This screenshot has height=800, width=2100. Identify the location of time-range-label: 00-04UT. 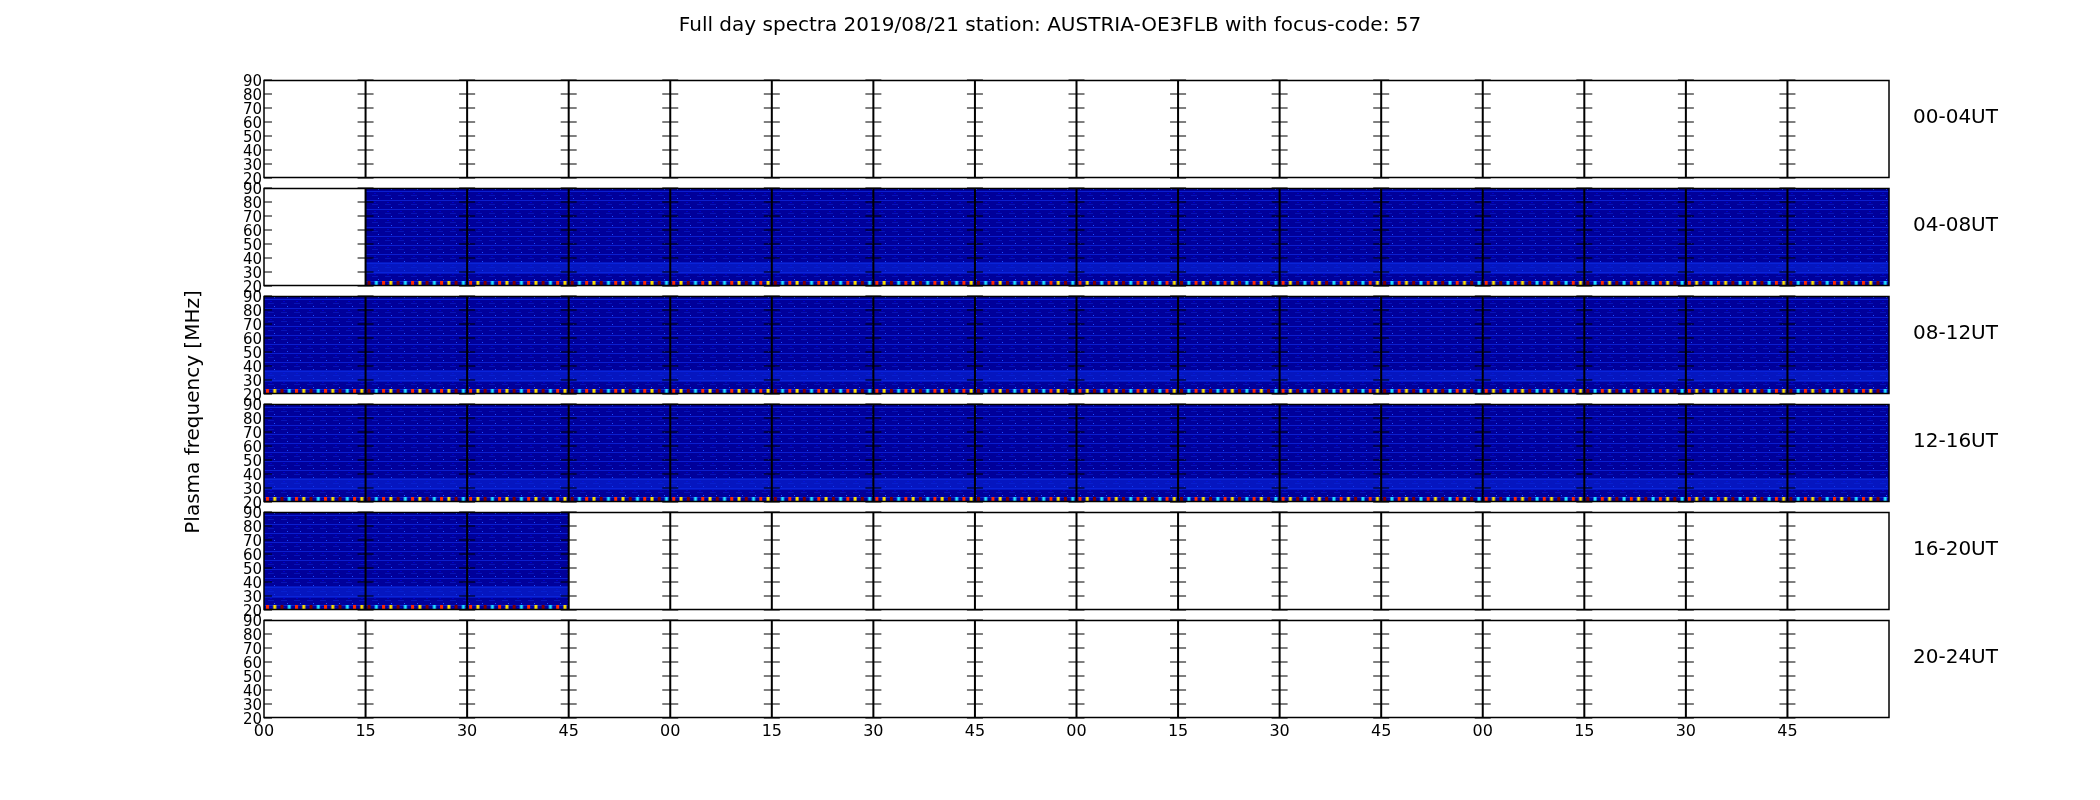
(1955, 115).